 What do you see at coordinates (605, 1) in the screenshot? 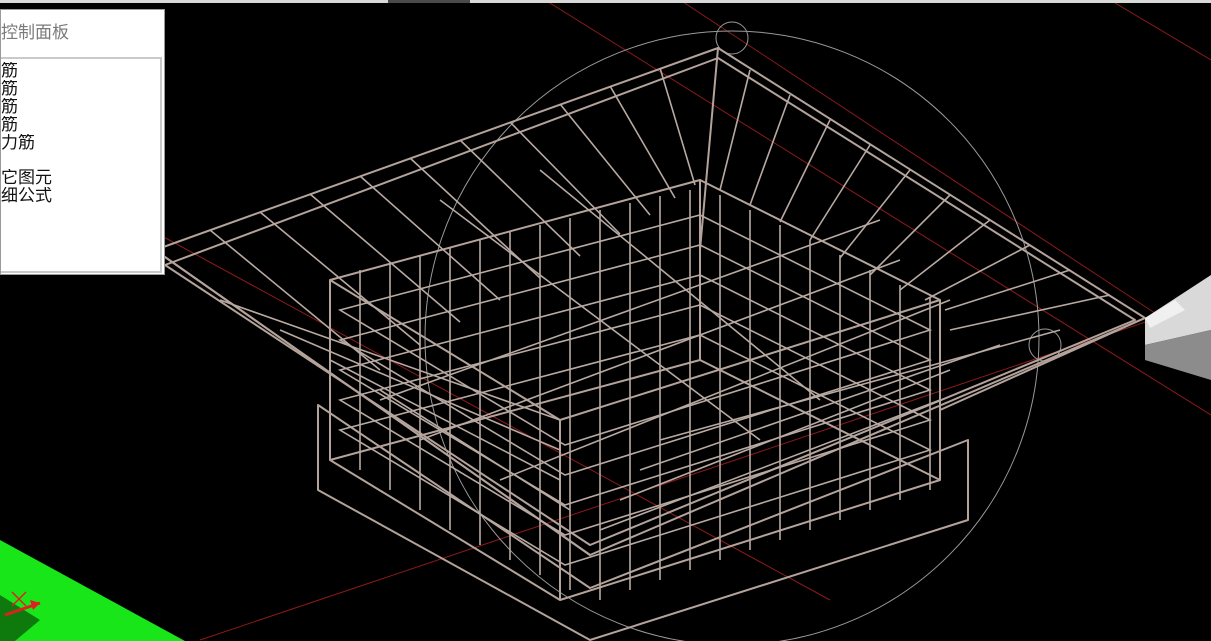
I see `toolbar-edge` at bounding box center [605, 1].